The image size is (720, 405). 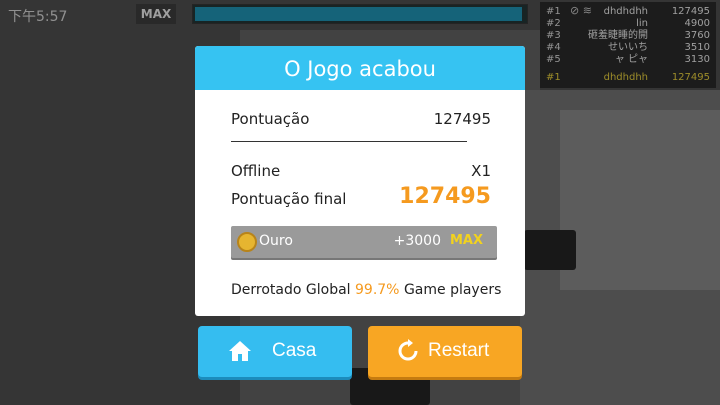 What do you see at coordinates (270, 119) in the screenshot?
I see `score-label: Pontuação` at bounding box center [270, 119].